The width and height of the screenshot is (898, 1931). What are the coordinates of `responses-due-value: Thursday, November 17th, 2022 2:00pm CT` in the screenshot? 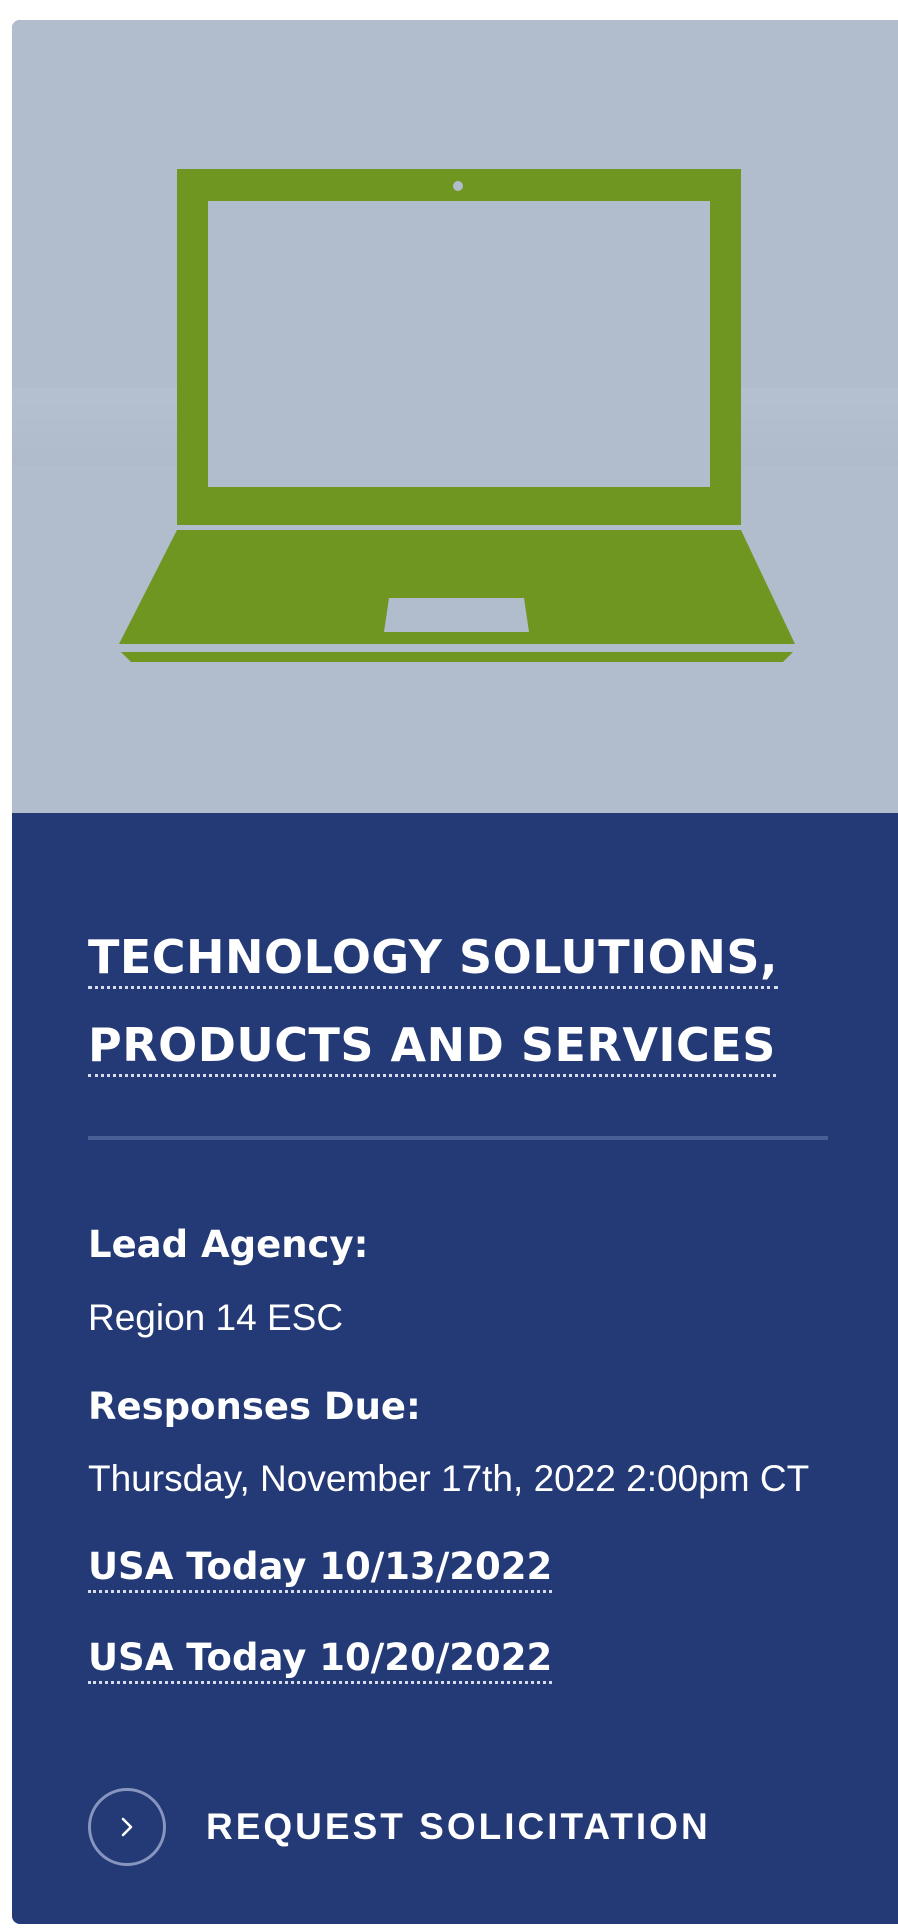 It's located at (449, 1478).